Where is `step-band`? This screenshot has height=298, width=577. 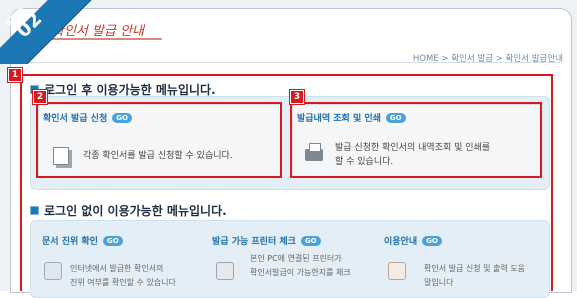 step-band is located at coordinates (46, 32).